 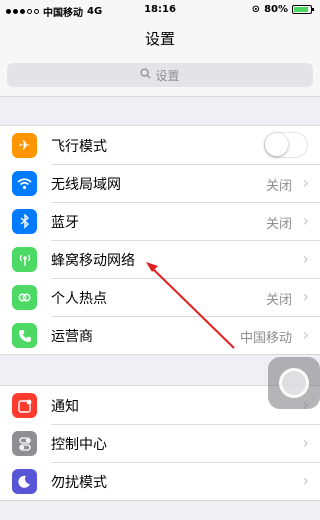 I want to click on row-carrier: 运营商 中国移动 ›, so click(x=160, y=335).